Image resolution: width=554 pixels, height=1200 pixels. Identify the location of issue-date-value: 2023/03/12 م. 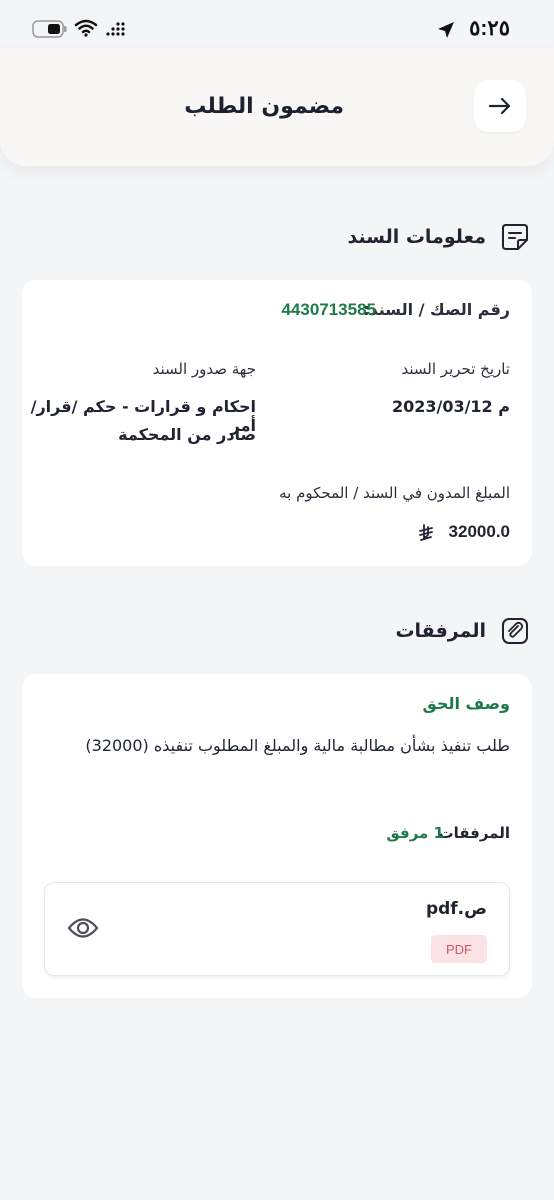
(450, 406).